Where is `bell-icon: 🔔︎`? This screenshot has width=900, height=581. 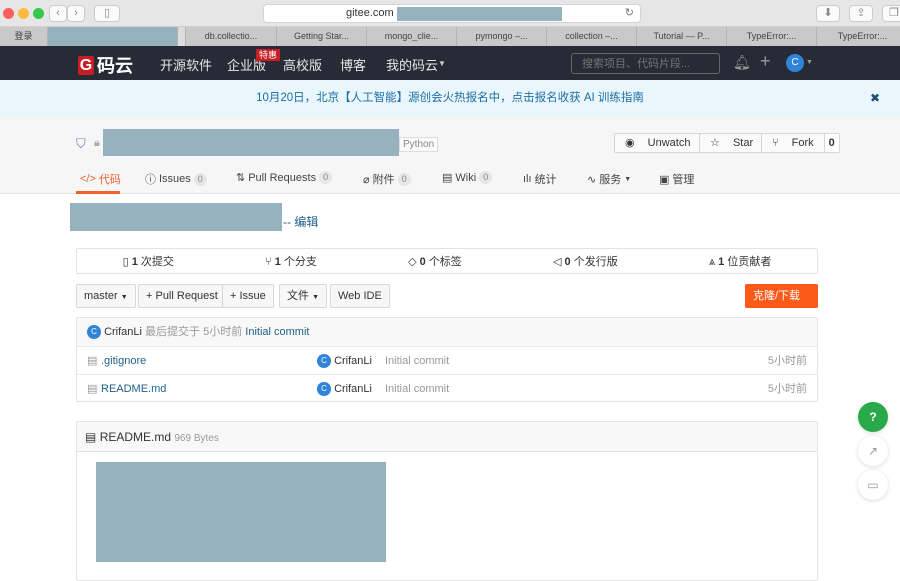 bell-icon: 🔔︎ is located at coordinates (742, 62).